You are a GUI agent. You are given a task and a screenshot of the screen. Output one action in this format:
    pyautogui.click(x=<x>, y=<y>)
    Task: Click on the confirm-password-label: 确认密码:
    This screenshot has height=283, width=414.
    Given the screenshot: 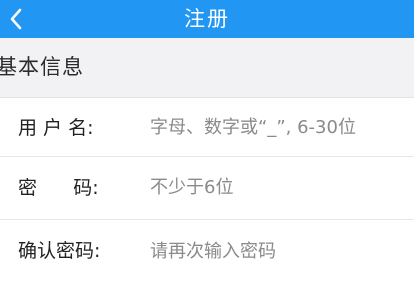 What is the action you would take?
    pyautogui.click(x=59, y=251)
    